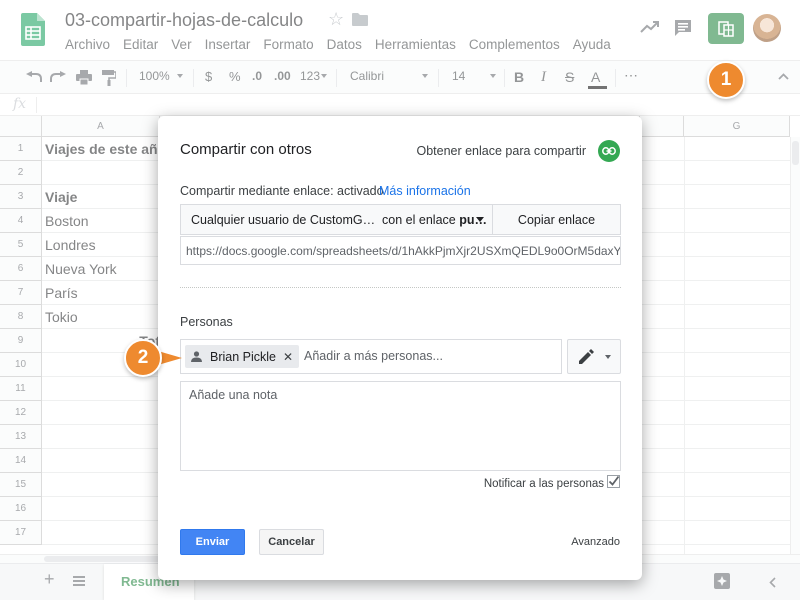 The width and height of the screenshot is (800, 600). What do you see at coordinates (501, 151) in the screenshot?
I see `get-shareable-link: Obtener enlace para compartir` at bounding box center [501, 151].